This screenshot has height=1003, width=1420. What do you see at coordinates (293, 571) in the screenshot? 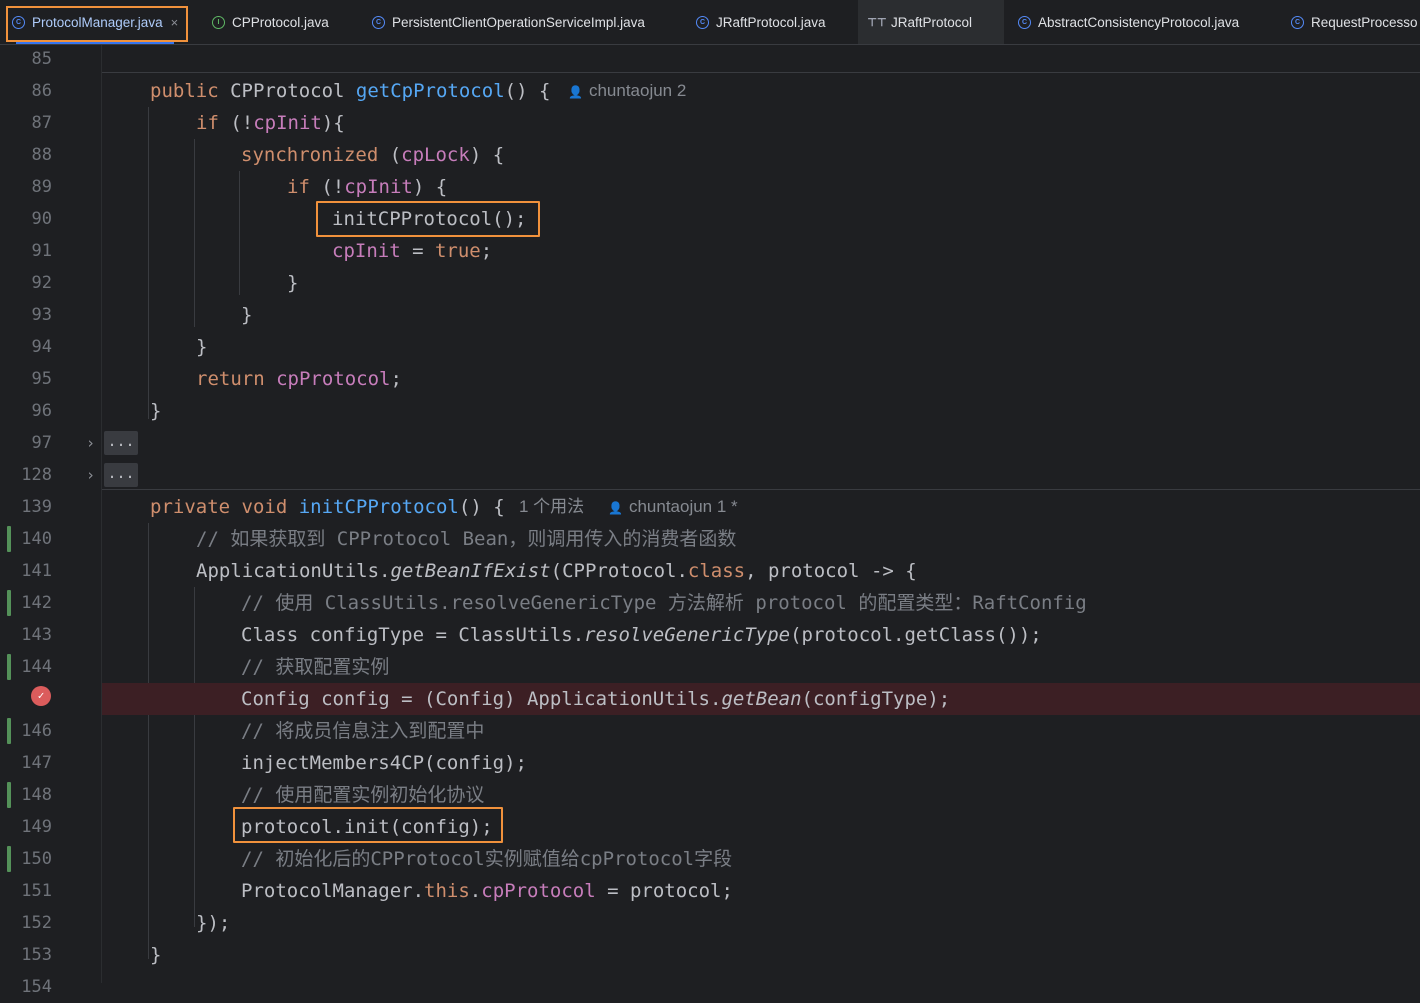
I see `class-ref: ApplicationUtils.` at bounding box center [293, 571].